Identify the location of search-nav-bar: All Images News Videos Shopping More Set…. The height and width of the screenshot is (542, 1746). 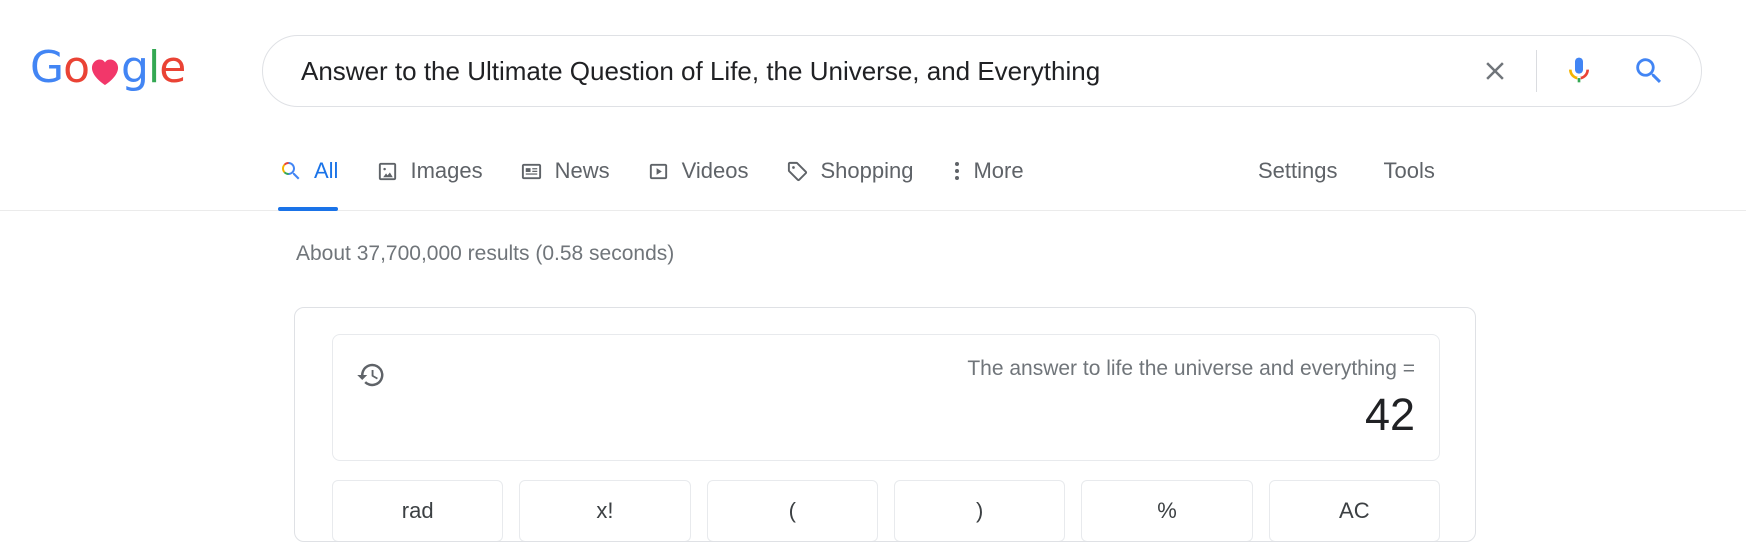
(873, 175).